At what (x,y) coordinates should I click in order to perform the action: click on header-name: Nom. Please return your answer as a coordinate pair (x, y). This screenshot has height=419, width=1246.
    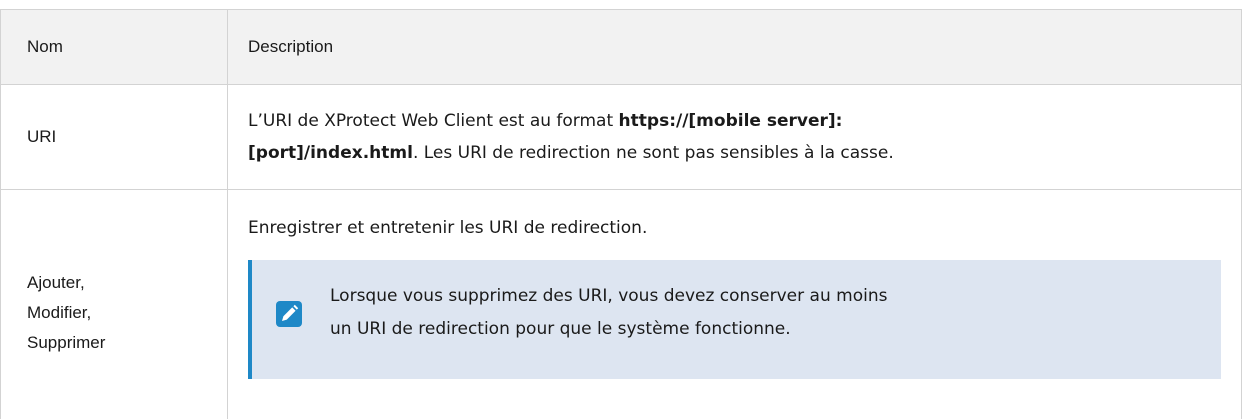
    Looking at the image, I should click on (114, 47).